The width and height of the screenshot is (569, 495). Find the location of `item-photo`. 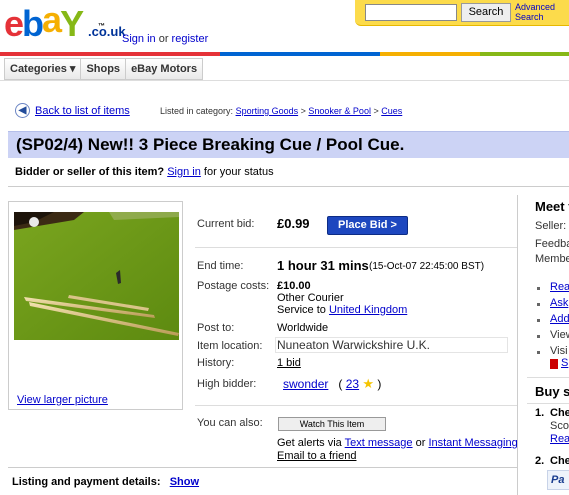

item-photo is located at coordinates (96, 276).